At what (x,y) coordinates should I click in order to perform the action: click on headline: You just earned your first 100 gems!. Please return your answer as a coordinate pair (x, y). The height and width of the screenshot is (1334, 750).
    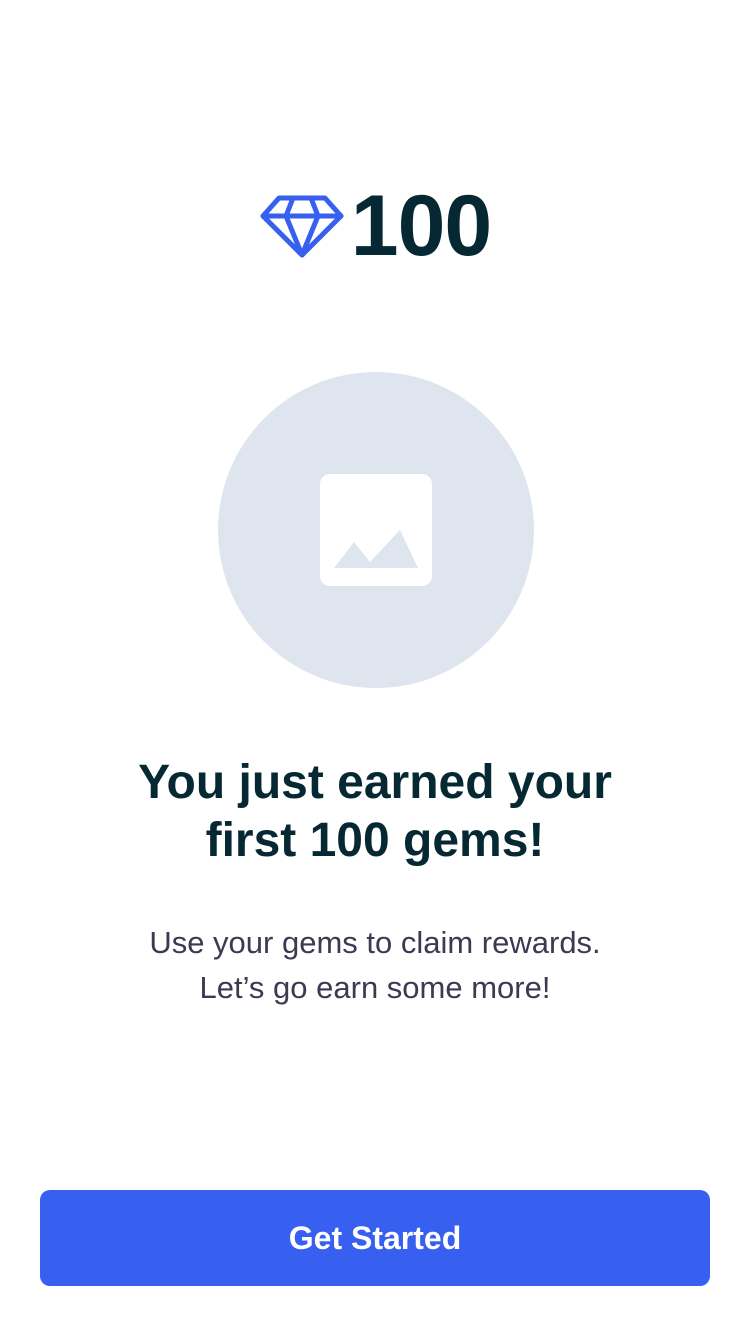
    Looking at the image, I should click on (375, 812).